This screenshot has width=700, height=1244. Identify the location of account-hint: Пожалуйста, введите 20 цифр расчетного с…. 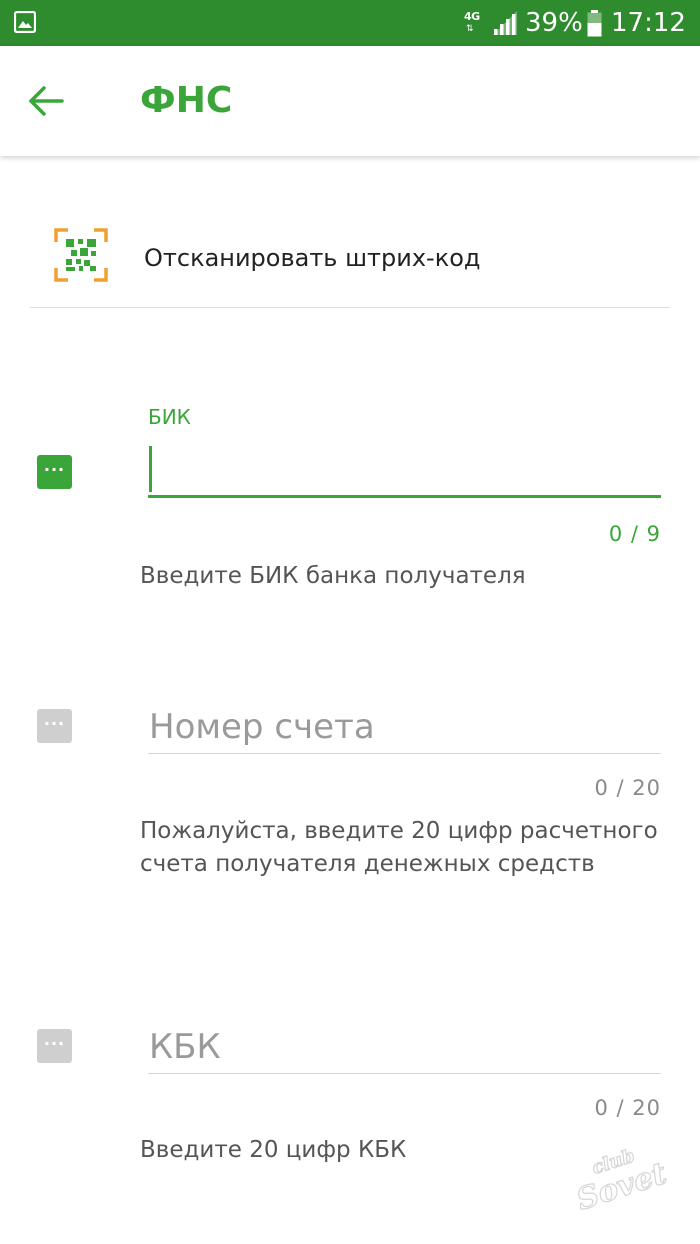
(405, 848).